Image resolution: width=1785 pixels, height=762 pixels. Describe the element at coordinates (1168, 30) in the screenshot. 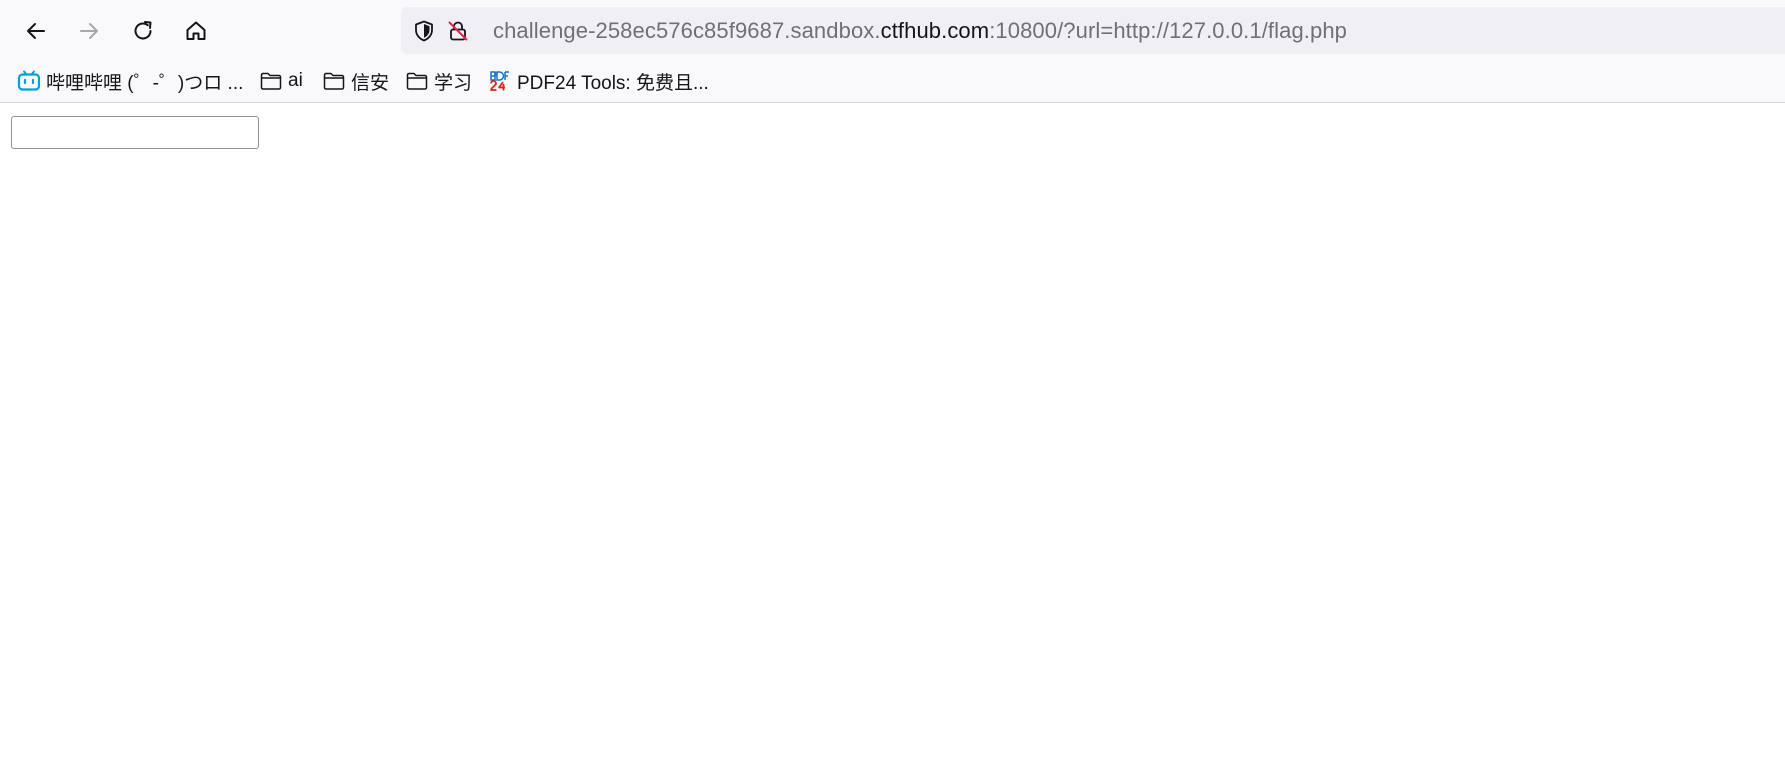

I see `url-suffix: :10800/?url=http://127.0.0.1/flag.php` at that location.